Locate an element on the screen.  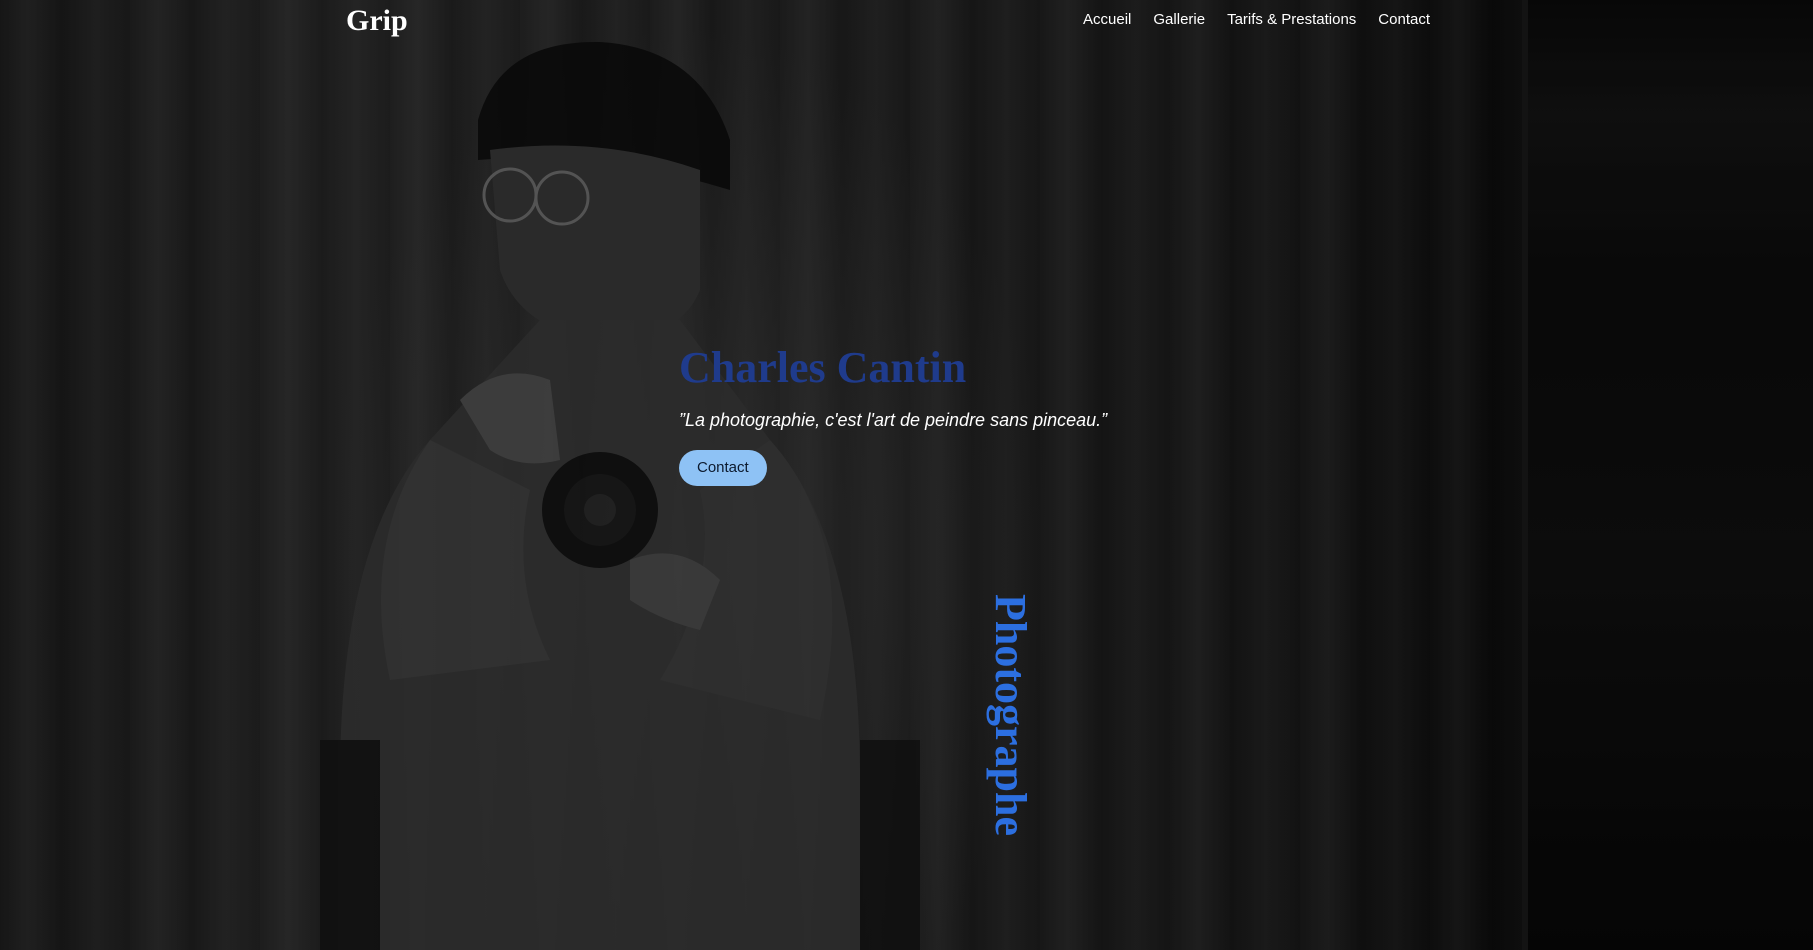
nav-link-gallerie: Gallerie is located at coordinates (1179, 20).